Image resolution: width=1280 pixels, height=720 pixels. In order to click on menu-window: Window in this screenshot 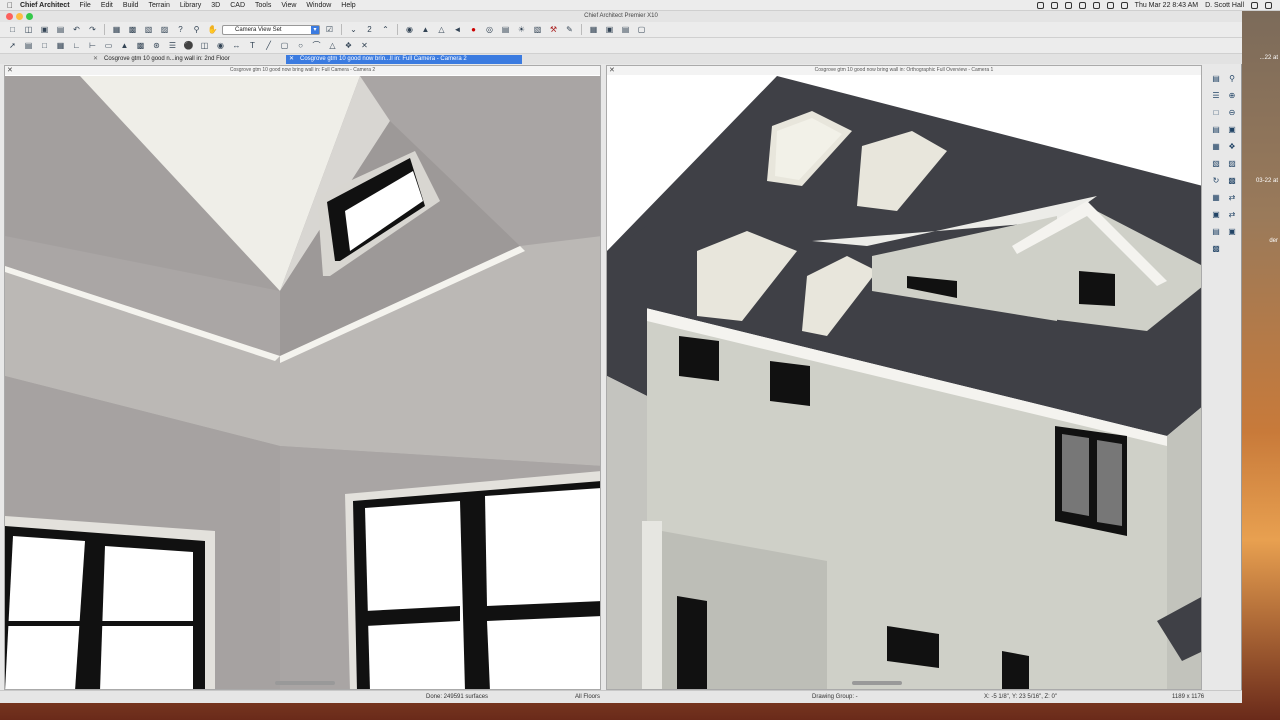, I will do `click(318, 5)`.